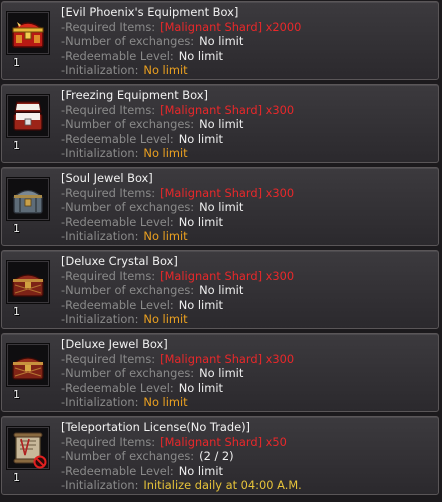 This screenshot has width=442, height=502. I want to click on item-title: [Freezing Equipment Box], so click(134, 95).